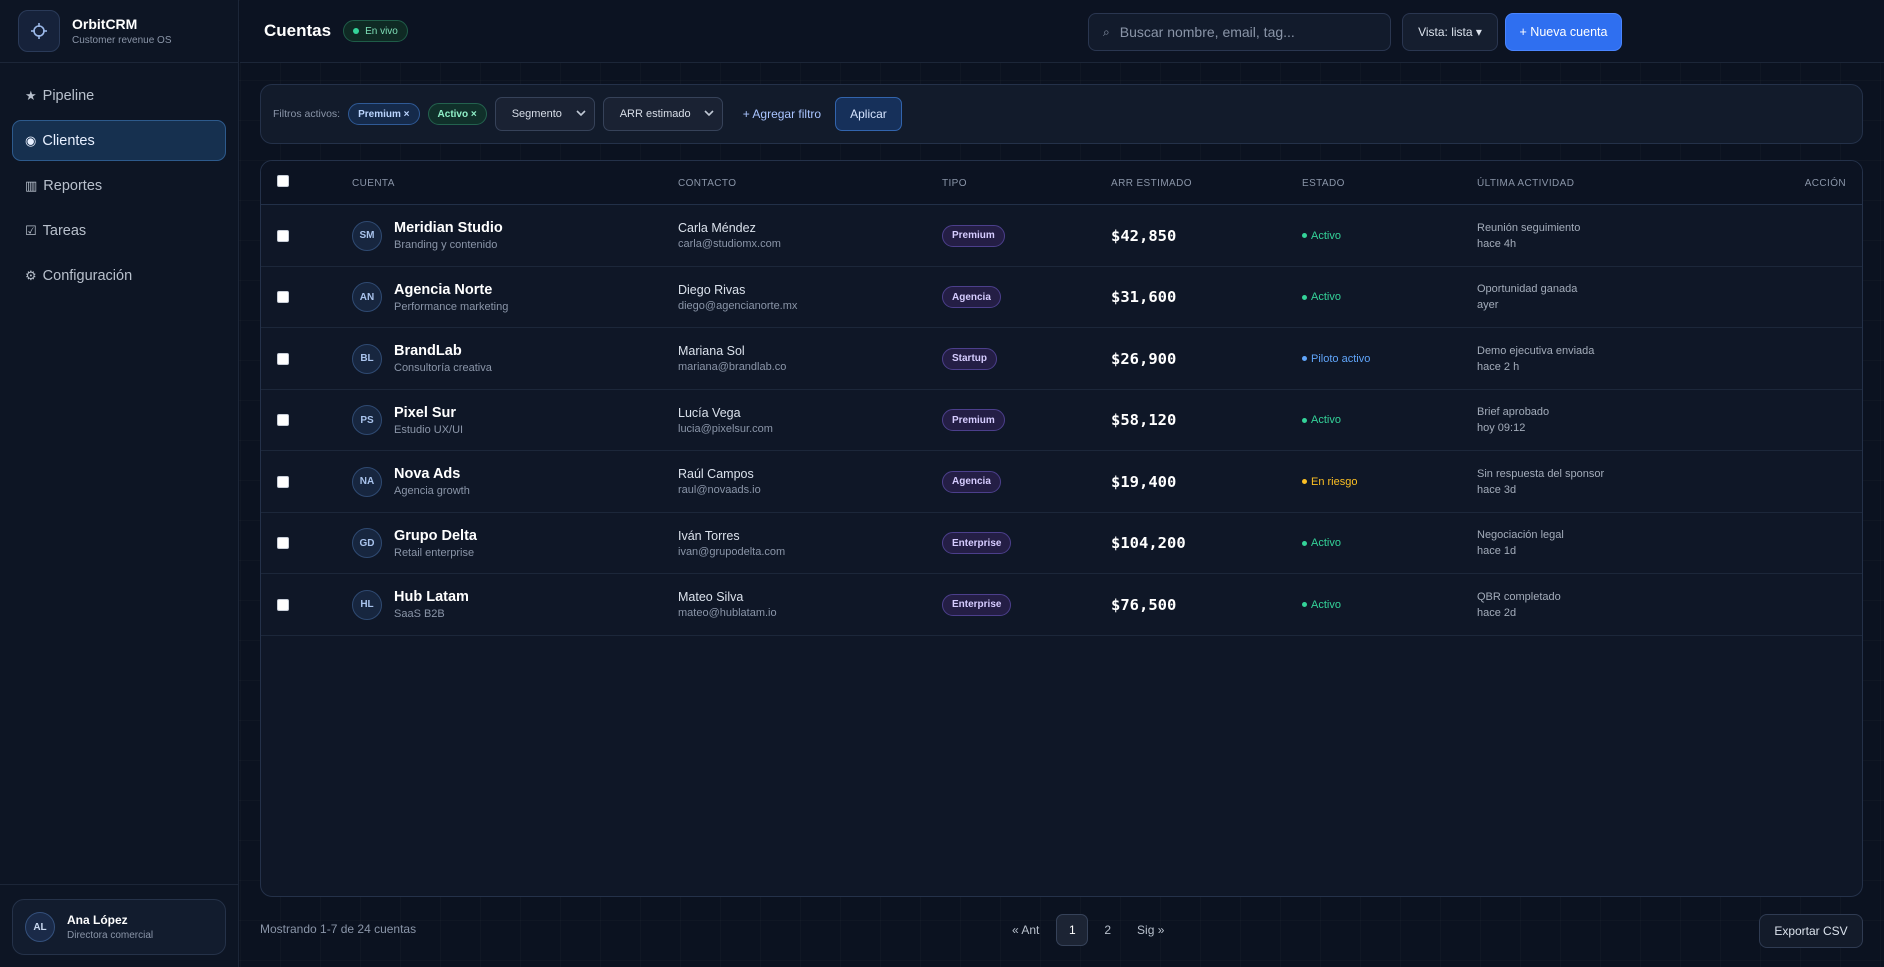  Describe the element at coordinates (868, 114) in the screenshot. I see `apply-button: Aplicar` at that location.